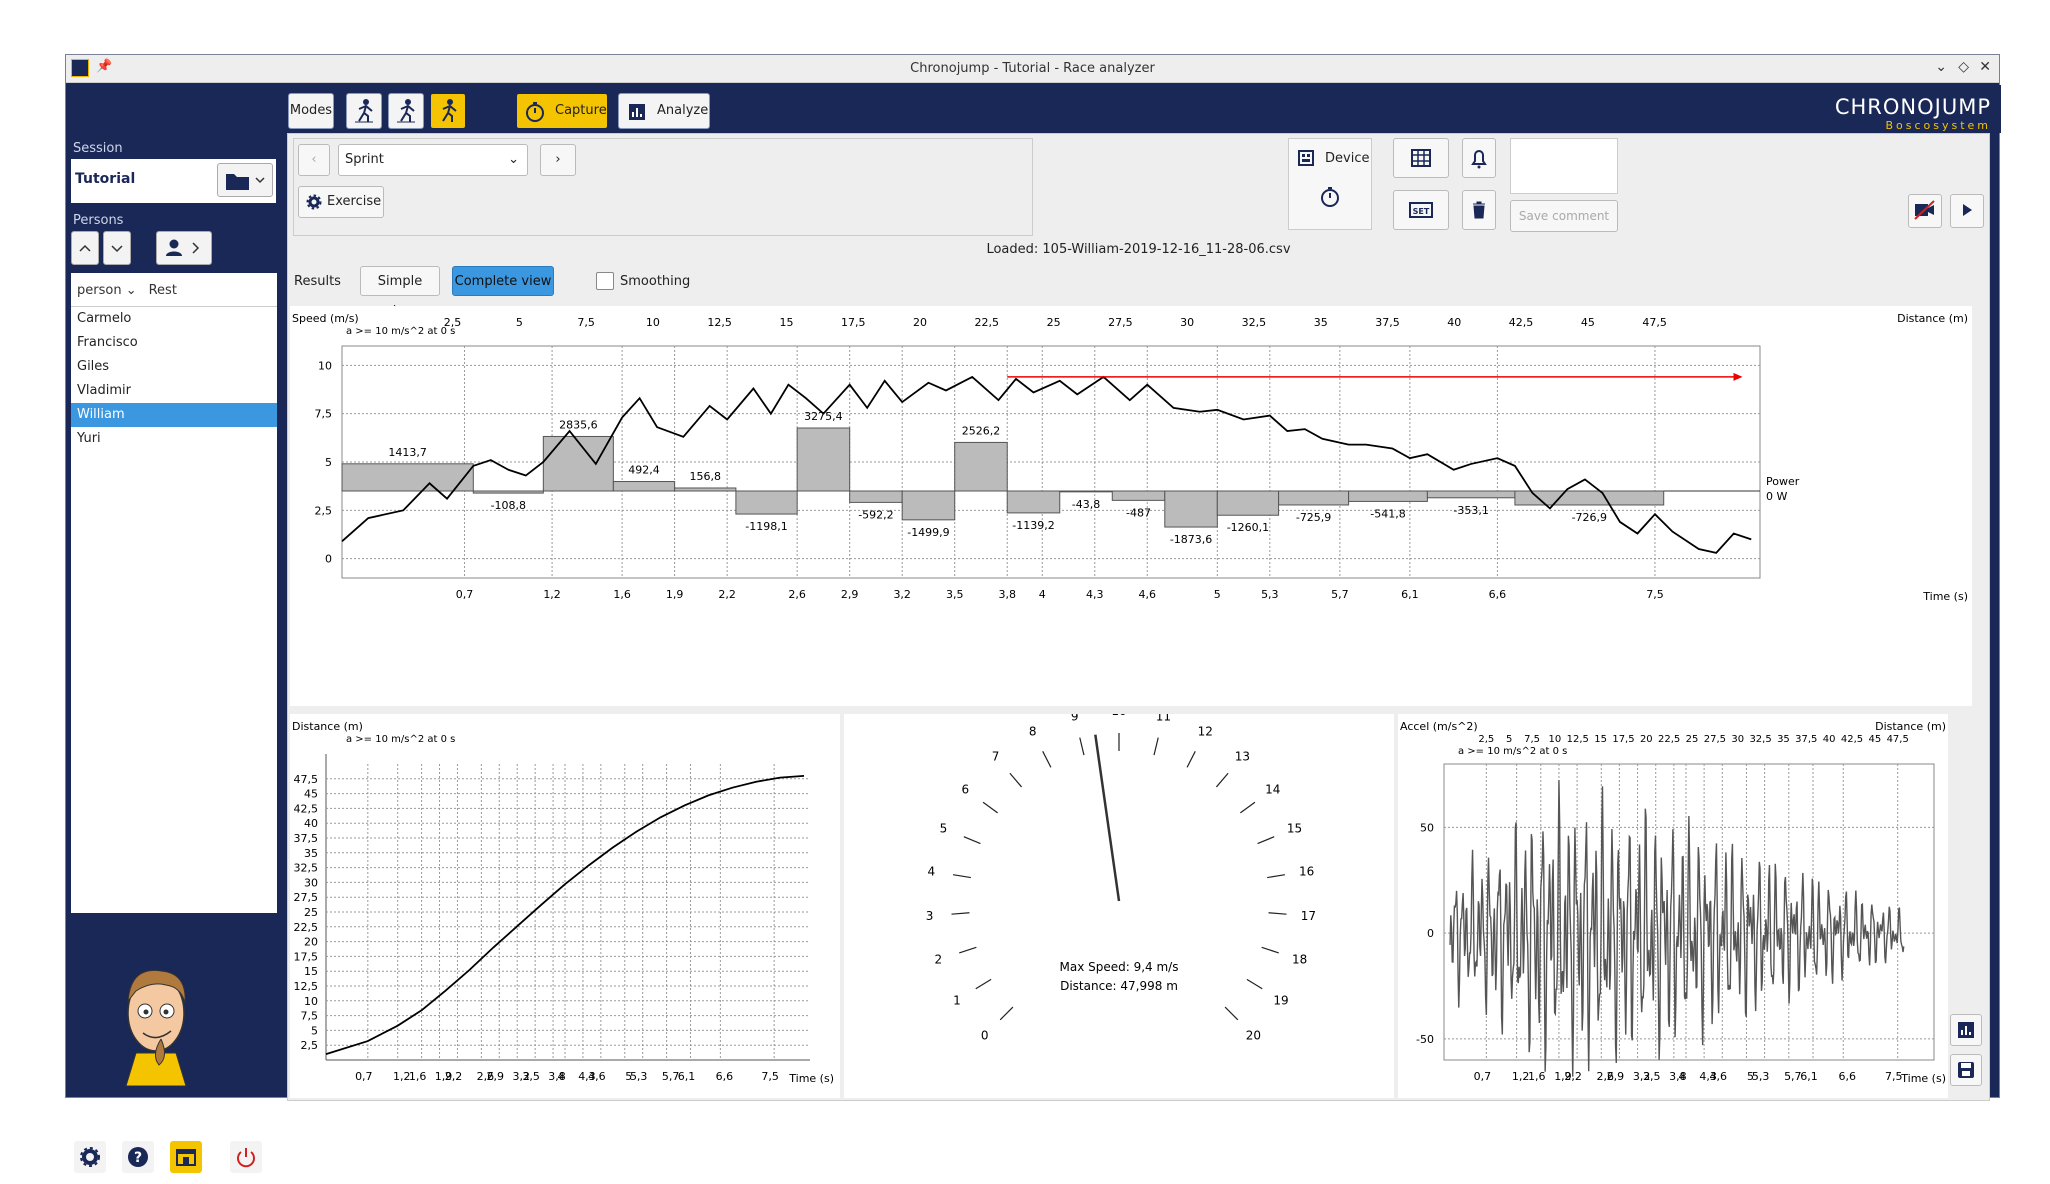 The image size is (2050, 1184). What do you see at coordinates (766, 526) in the screenshot?
I see `power-bar-label: -1198,1` at bounding box center [766, 526].